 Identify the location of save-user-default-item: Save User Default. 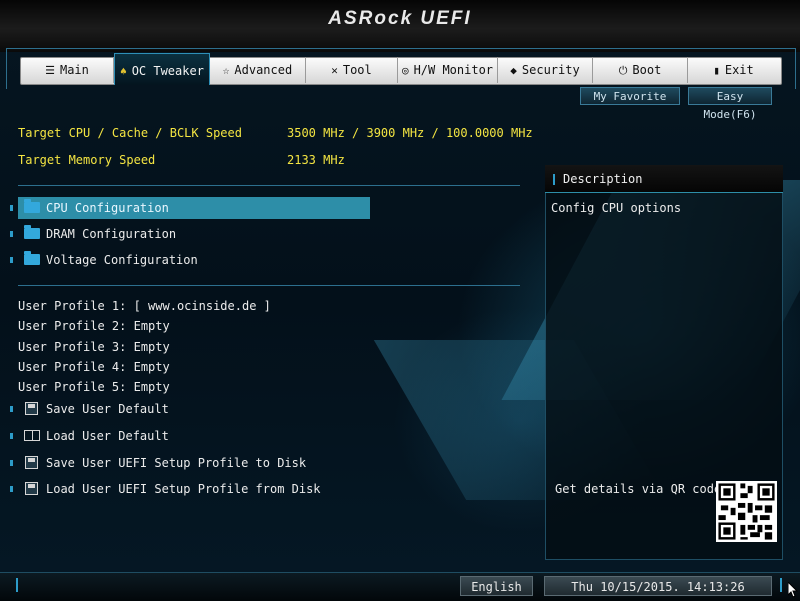
(89, 409).